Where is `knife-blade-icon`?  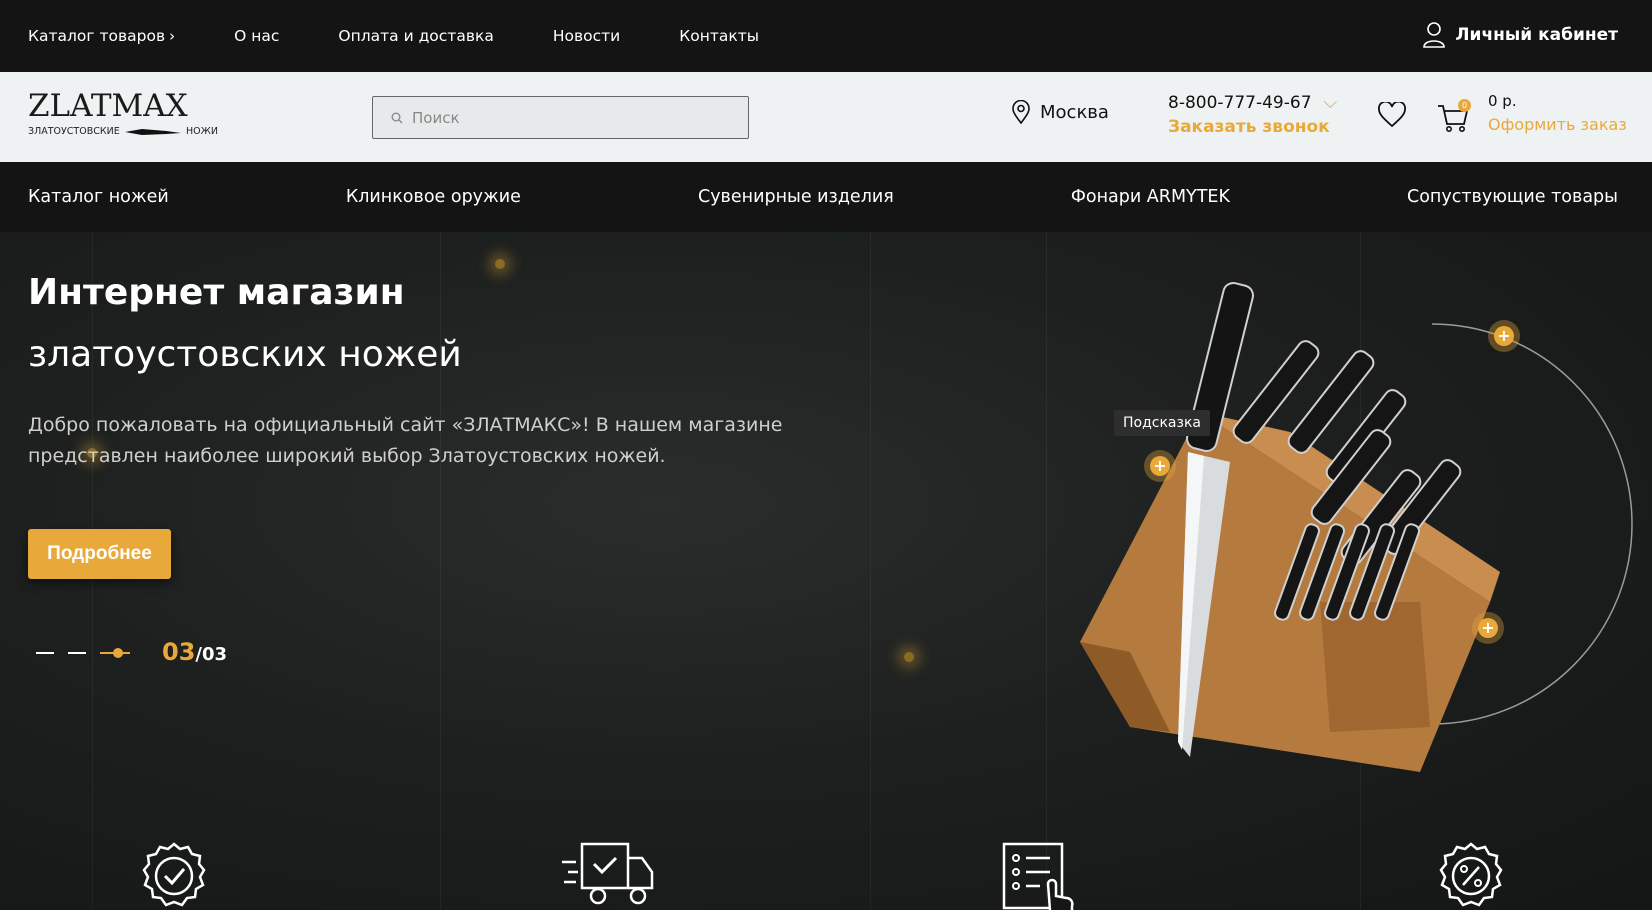 knife-blade-icon is located at coordinates (153, 131).